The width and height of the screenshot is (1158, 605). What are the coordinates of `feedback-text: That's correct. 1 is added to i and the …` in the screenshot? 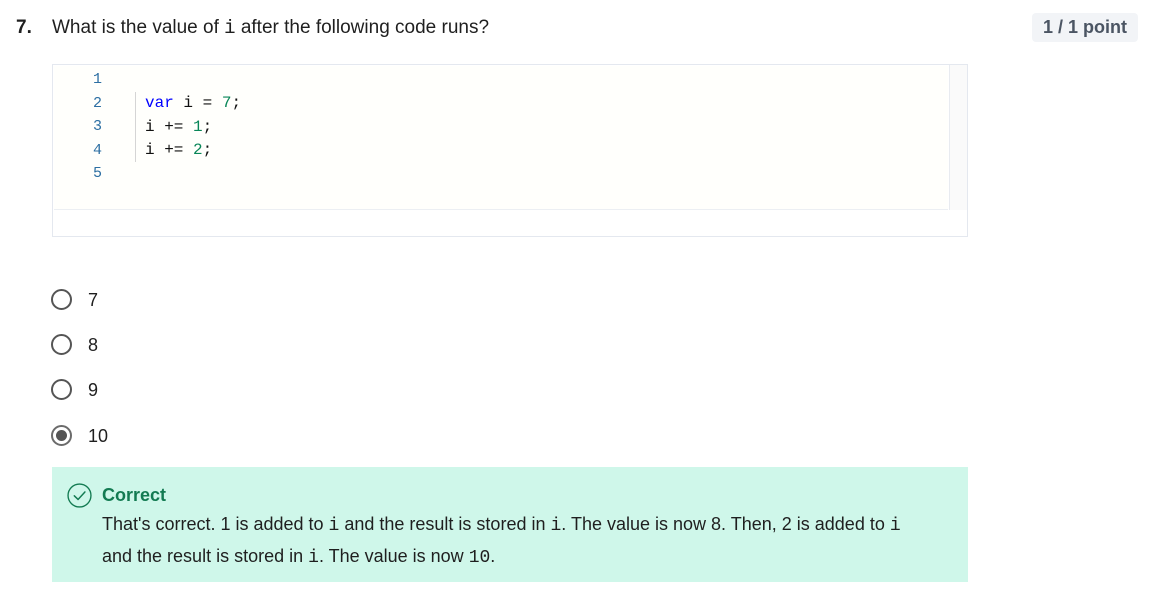 It's located at (517, 541).